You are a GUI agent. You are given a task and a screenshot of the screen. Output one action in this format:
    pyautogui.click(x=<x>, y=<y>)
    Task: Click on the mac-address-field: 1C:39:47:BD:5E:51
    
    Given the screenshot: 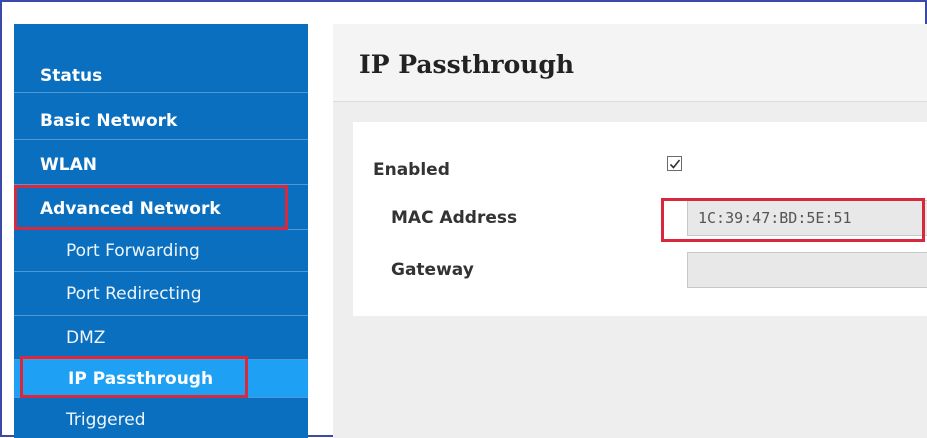 What is the action you would take?
    pyautogui.click(x=807, y=218)
    